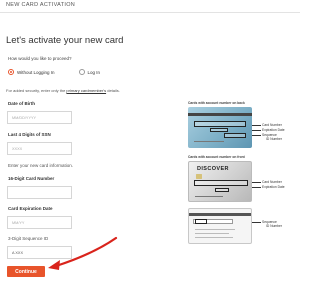 This screenshot has height=281, width=320. I want to click on dob-label: Date of Birth, so click(21, 103).